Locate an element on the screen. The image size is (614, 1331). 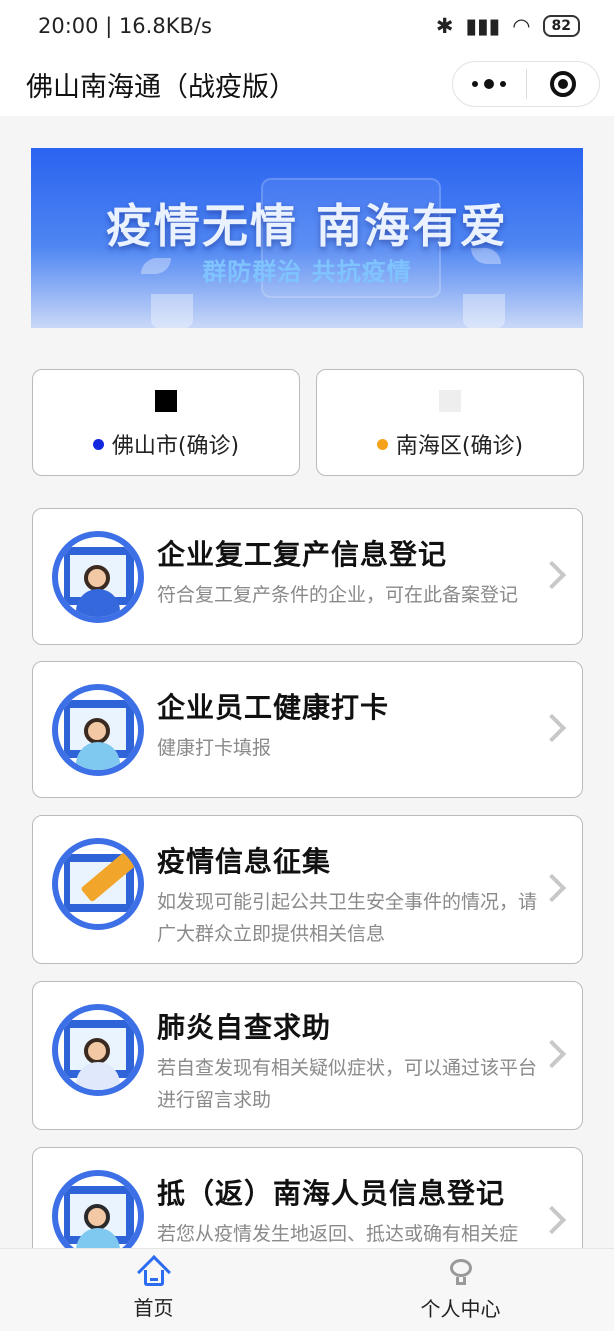
self-check-icon is located at coordinates (98, 1050).